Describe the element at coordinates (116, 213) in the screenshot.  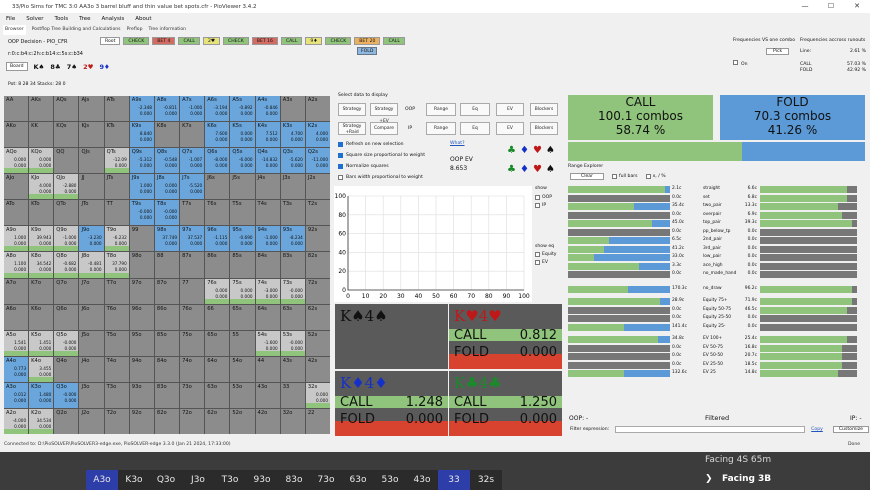
I see `hand-cell: TT` at that location.